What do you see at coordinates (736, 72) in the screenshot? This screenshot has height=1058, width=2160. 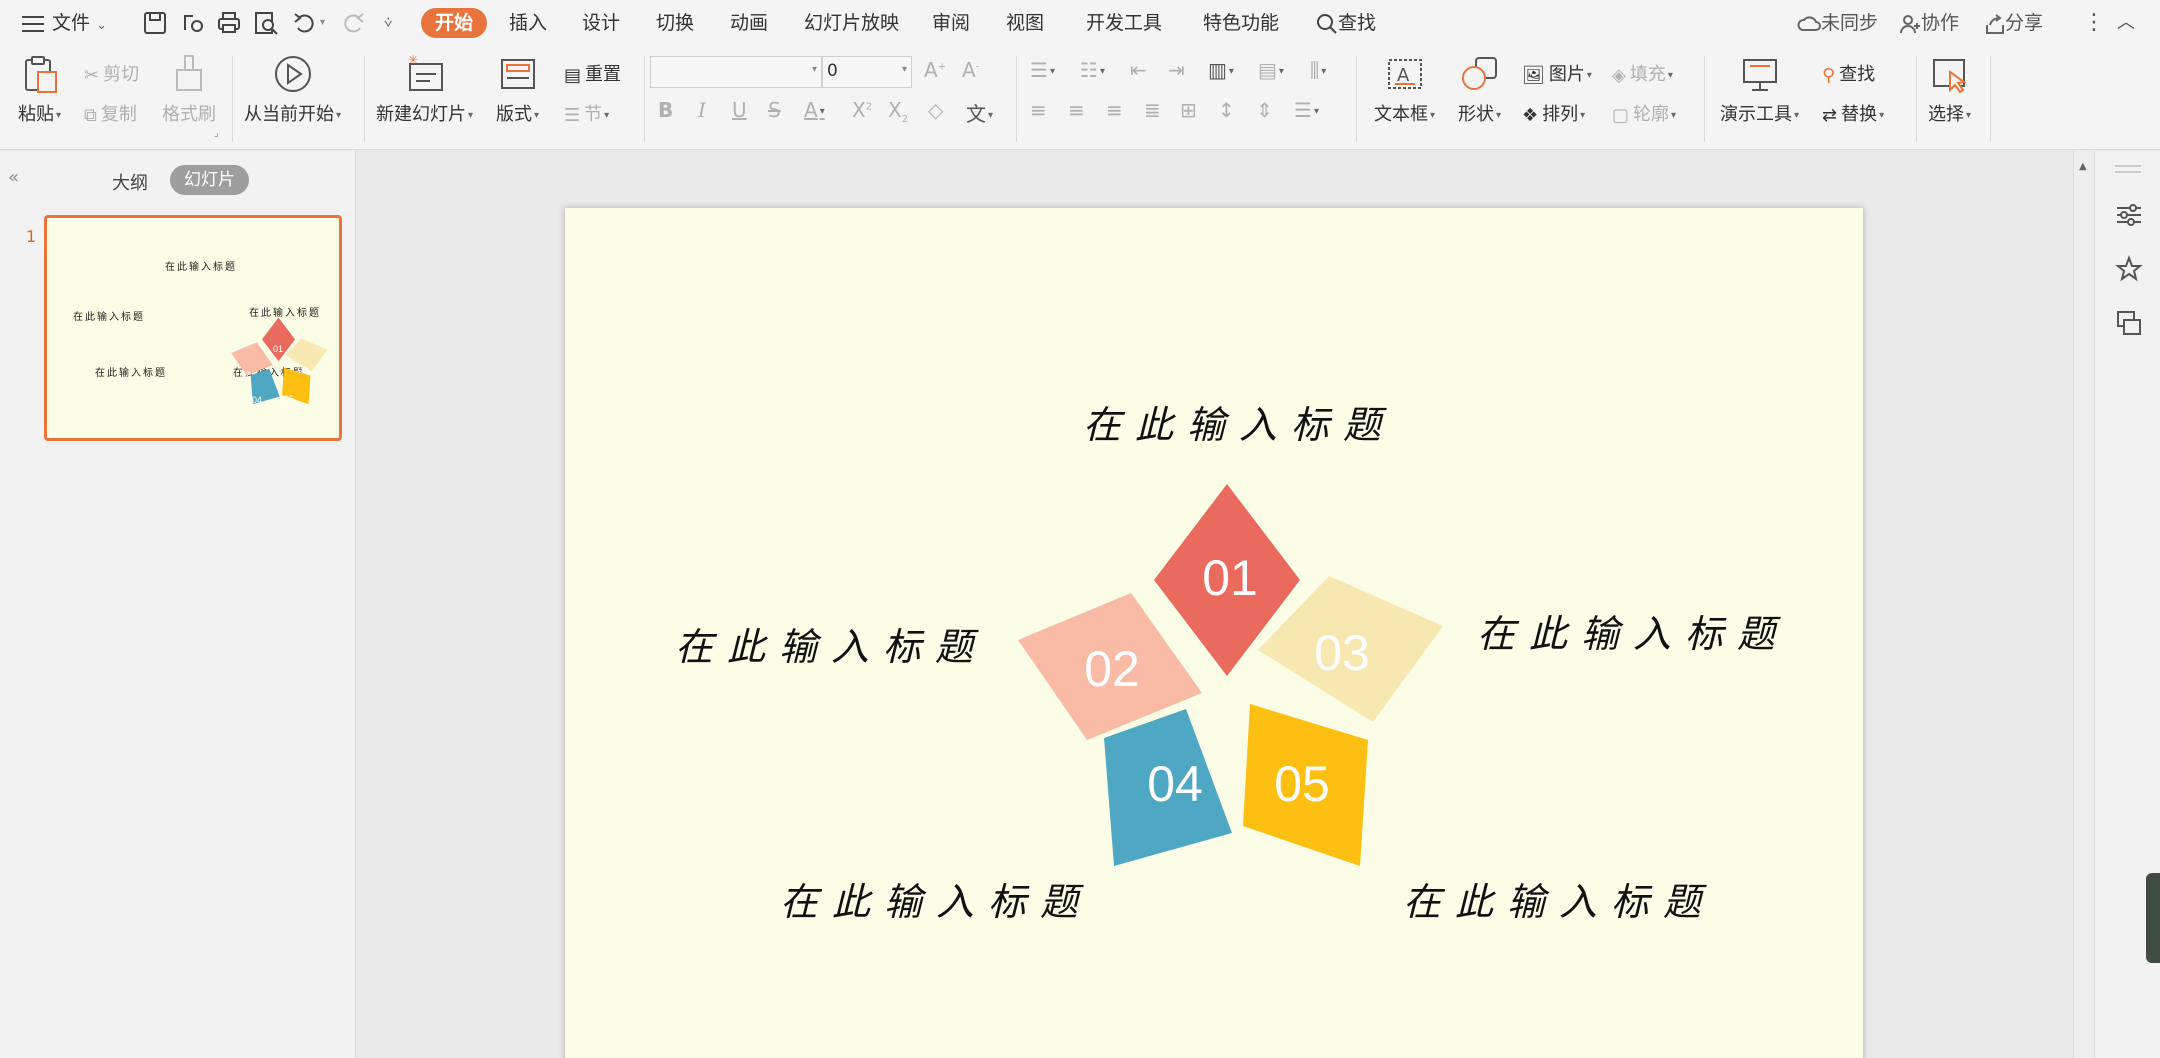 I see `font-name-input: ▾` at bounding box center [736, 72].